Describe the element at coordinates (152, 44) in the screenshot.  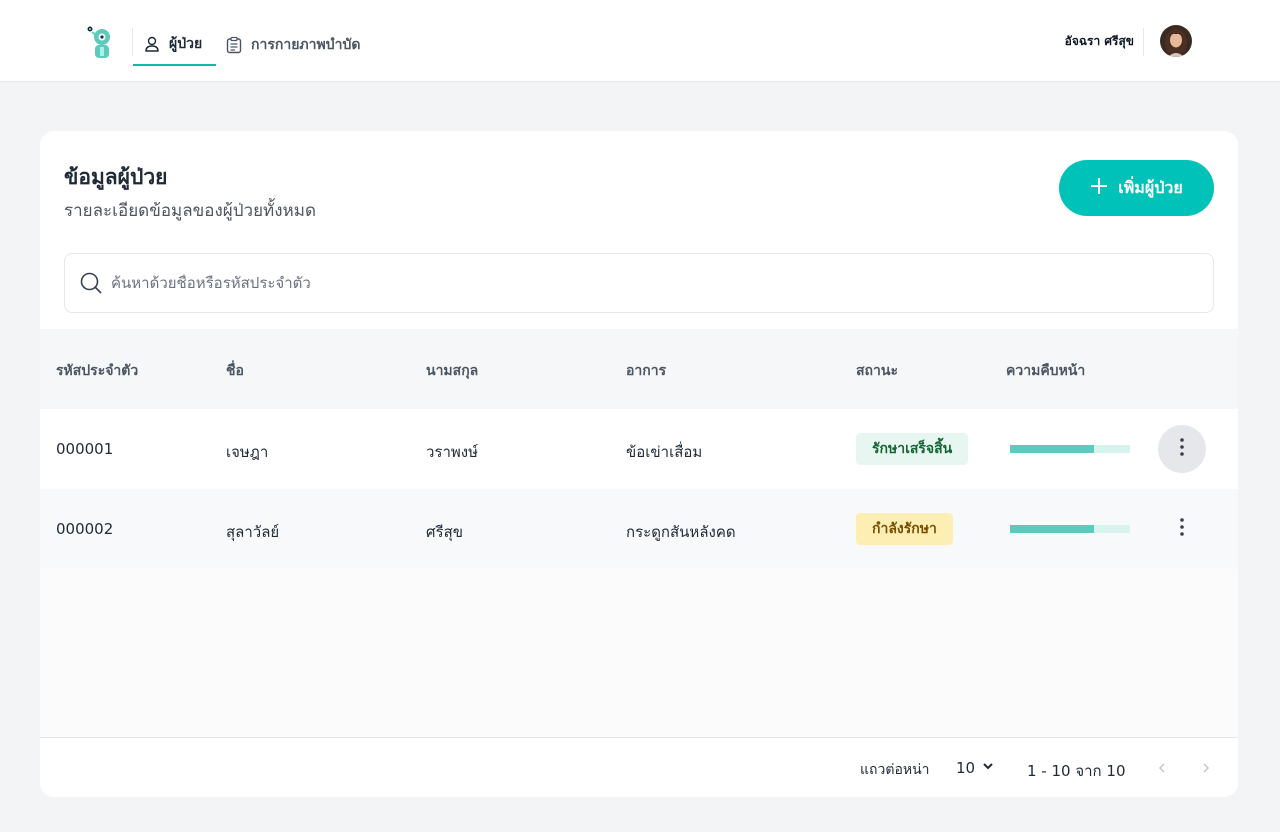
I see `person-icon` at that location.